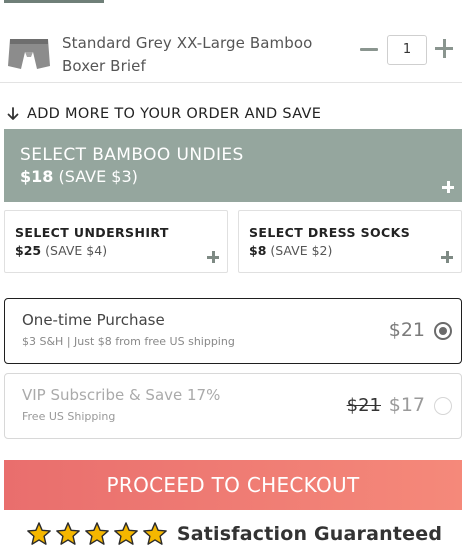  What do you see at coordinates (369, 49) in the screenshot?
I see `quantity-decrease-button` at bounding box center [369, 49].